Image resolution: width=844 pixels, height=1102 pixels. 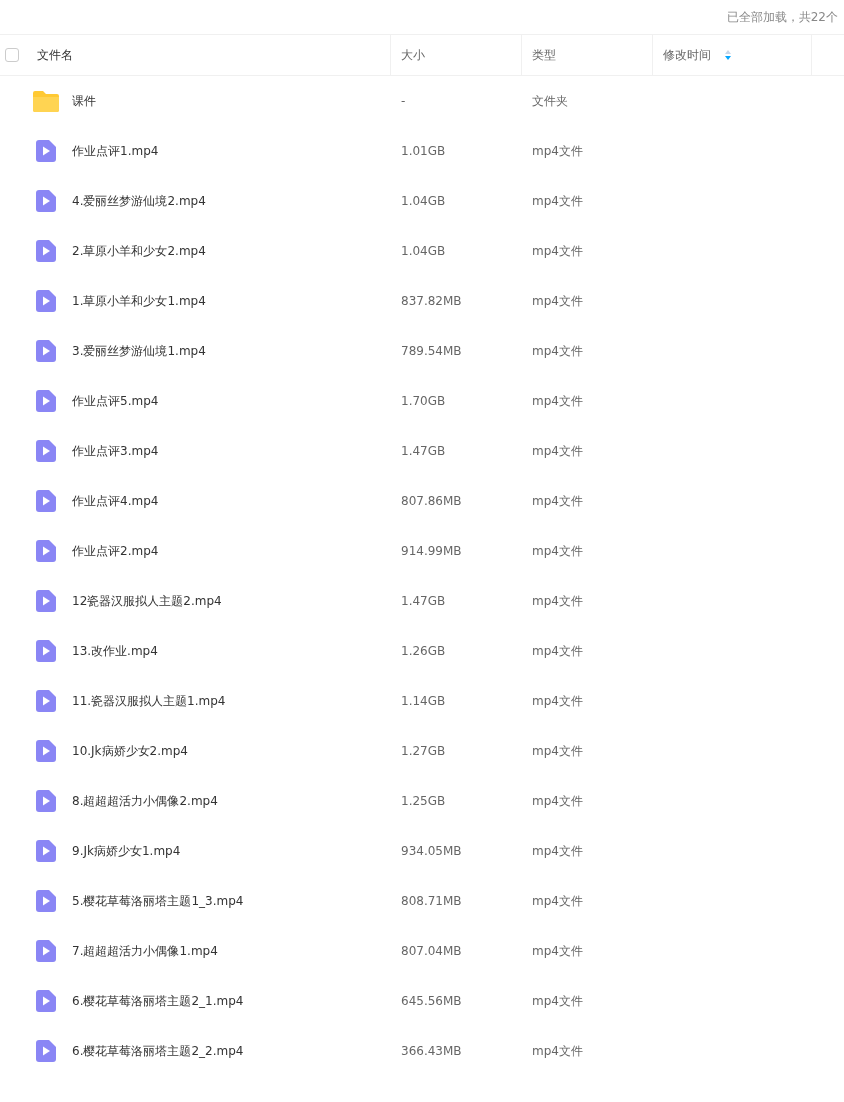 What do you see at coordinates (115, 401) in the screenshot?
I see `file-name-link: 作业点评5.mp4` at bounding box center [115, 401].